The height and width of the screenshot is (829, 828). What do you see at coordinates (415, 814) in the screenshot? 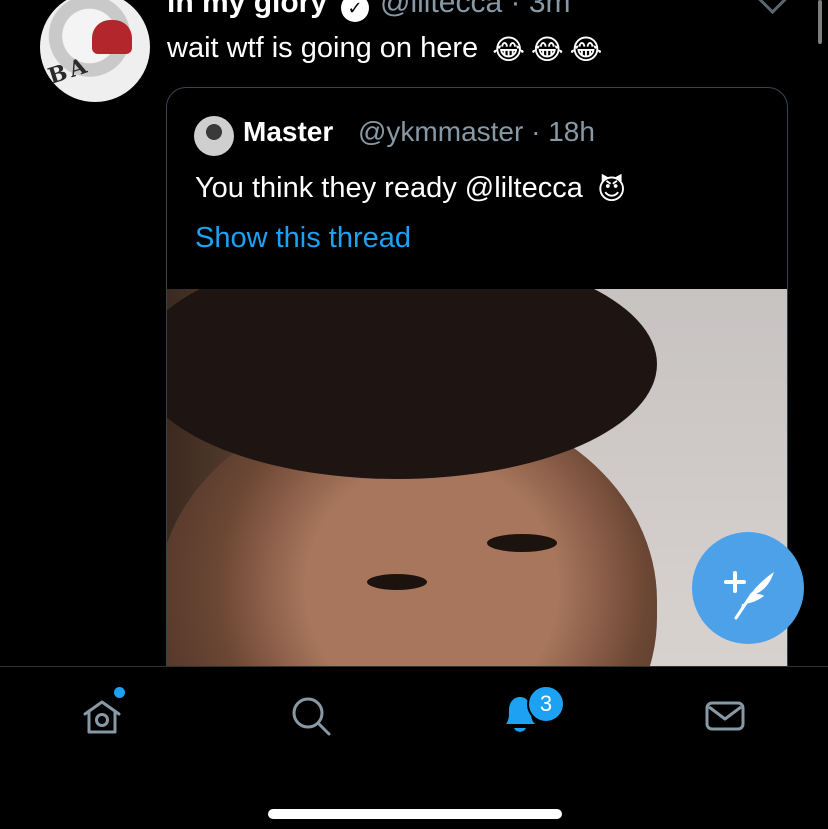
I see `home-indicator` at bounding box center [415, 814].